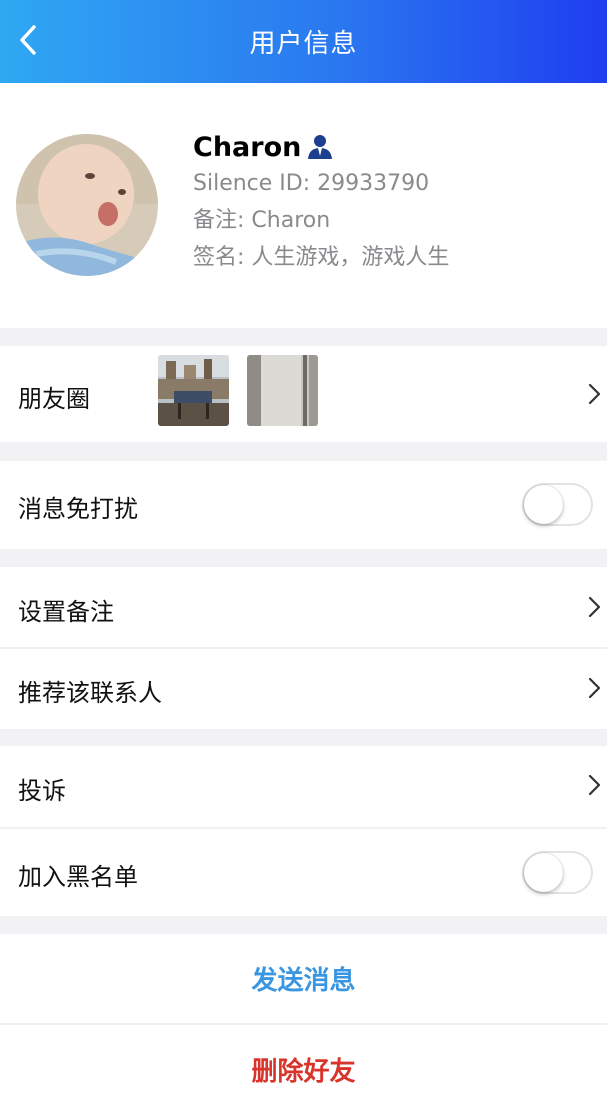  What do you see at coordinates (311, 183) in the screenshot?
I see `silence-id: Silence ID: 29933790` at bounding box center [311, 183].